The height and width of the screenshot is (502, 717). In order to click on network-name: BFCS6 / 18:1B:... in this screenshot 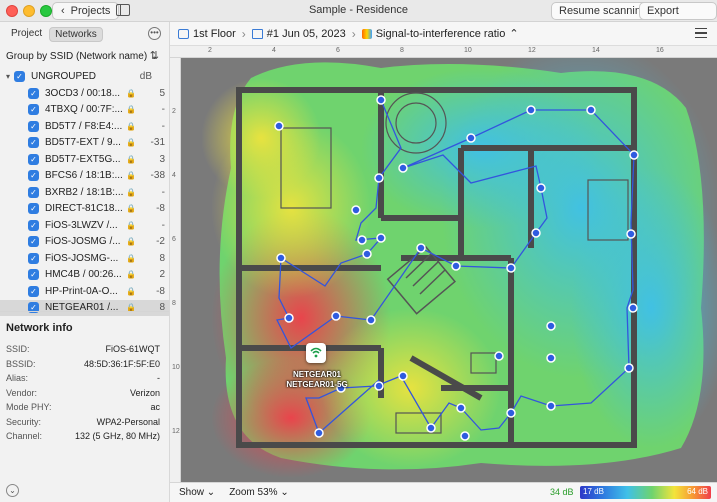, I will do `click(84, 176)`.